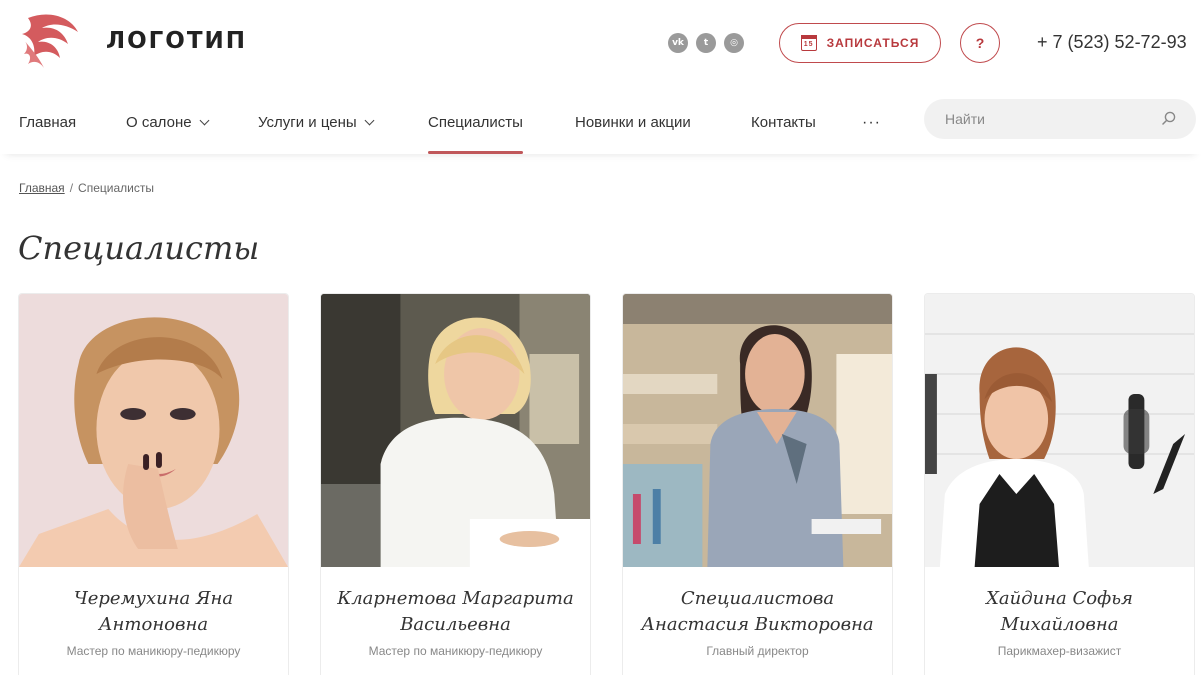  What do you see at coordinates (455, 612) in the screenshot?
I see `specialist-name: Кларнетова Маргарита Васильевна` at bounding box center [455, 612].